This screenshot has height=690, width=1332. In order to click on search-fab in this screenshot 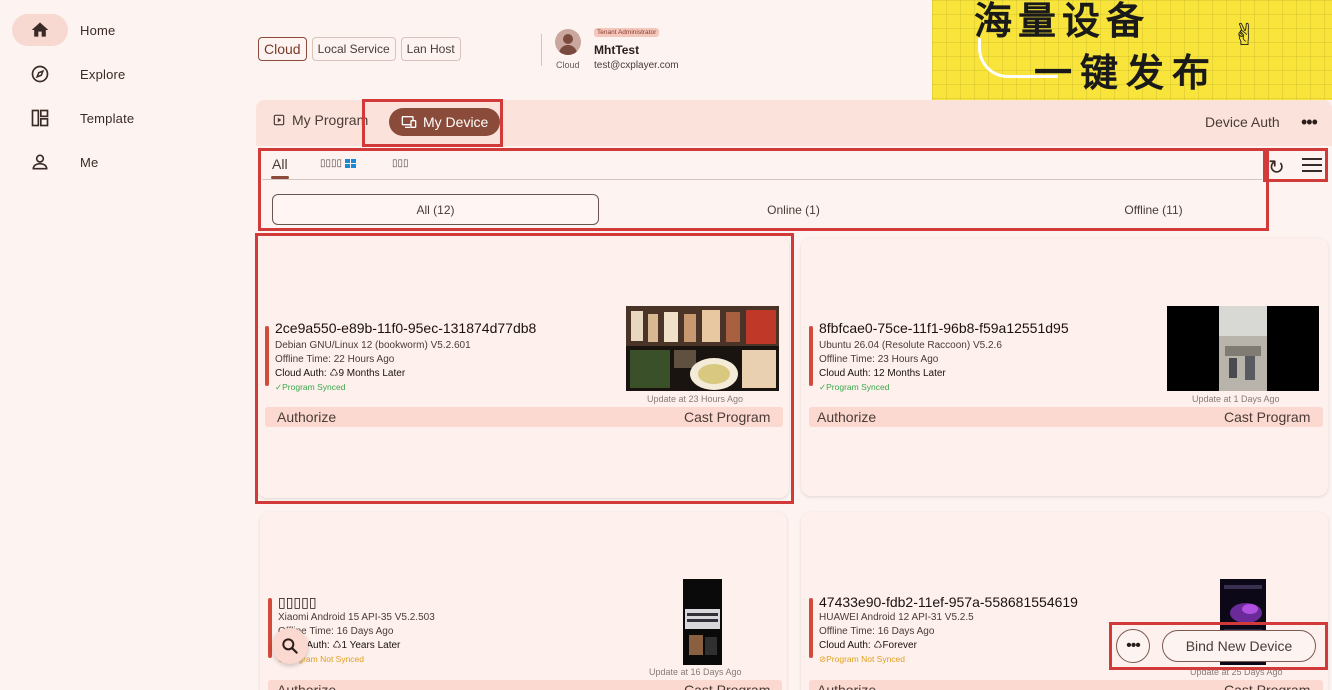, I will do `click(290, 646)`.